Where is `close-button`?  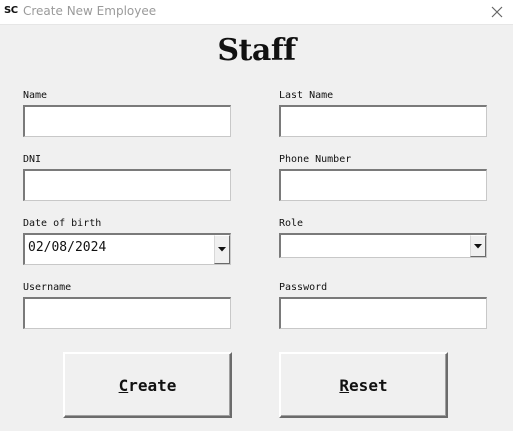 close-button is located at coordinates (497, 12).